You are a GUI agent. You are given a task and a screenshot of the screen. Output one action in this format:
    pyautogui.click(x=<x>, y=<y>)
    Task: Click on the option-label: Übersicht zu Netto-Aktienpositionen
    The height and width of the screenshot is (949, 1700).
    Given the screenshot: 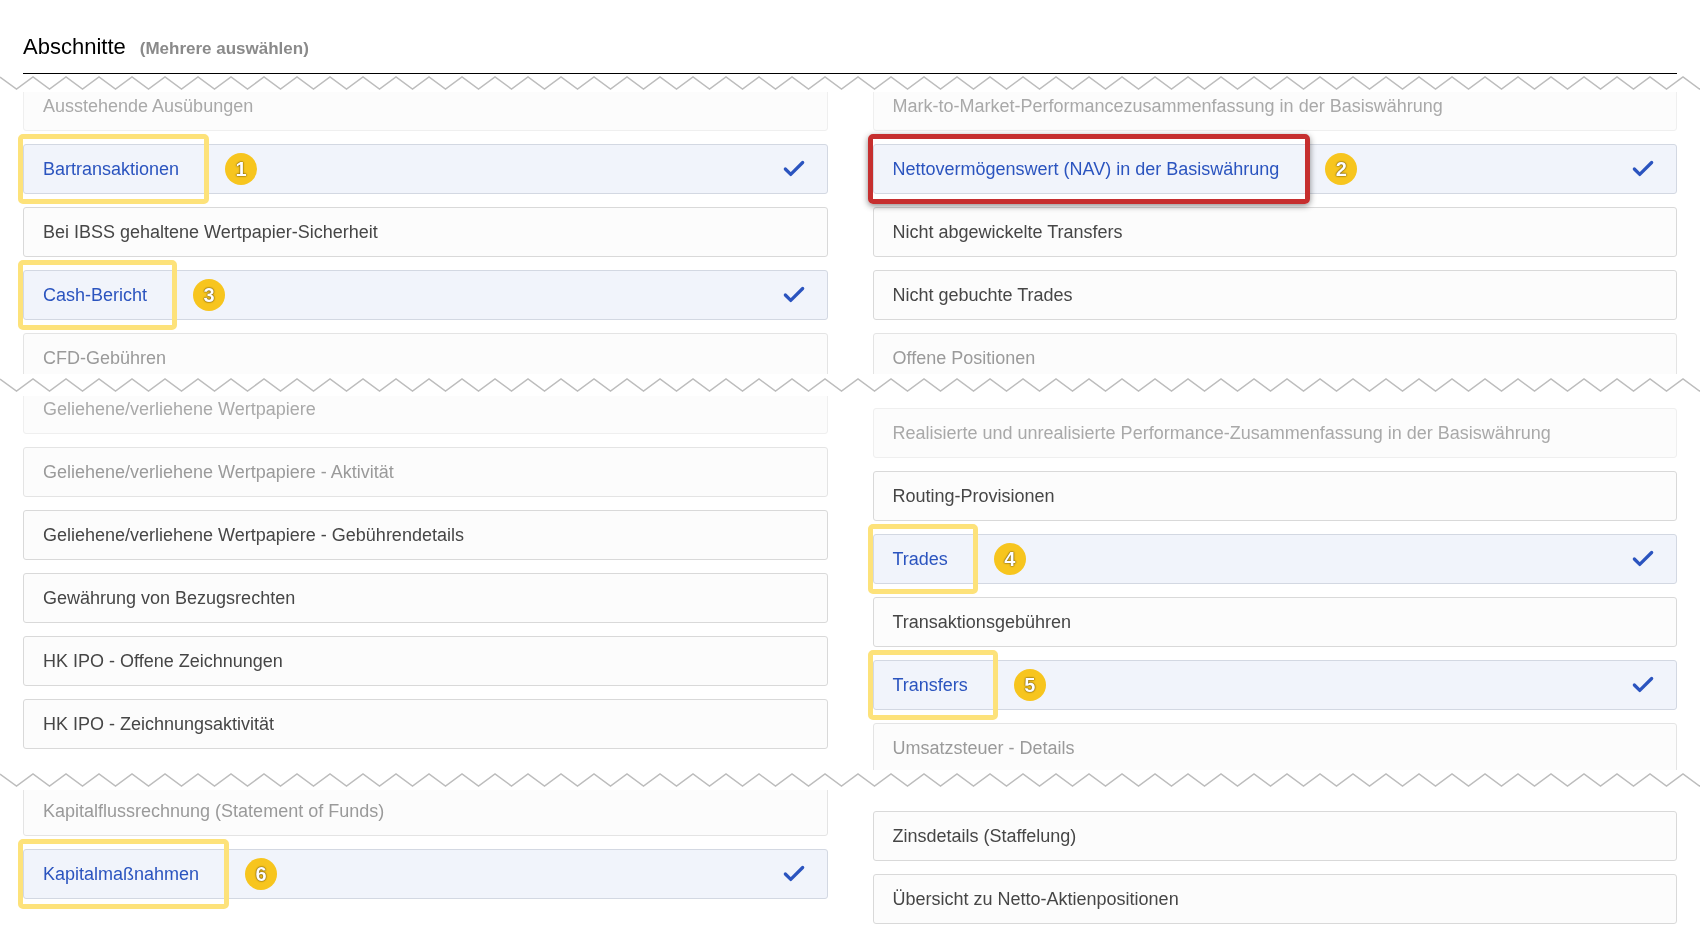 What is the action you would take?
    pyautogui.click(x=1035, y=899)
    